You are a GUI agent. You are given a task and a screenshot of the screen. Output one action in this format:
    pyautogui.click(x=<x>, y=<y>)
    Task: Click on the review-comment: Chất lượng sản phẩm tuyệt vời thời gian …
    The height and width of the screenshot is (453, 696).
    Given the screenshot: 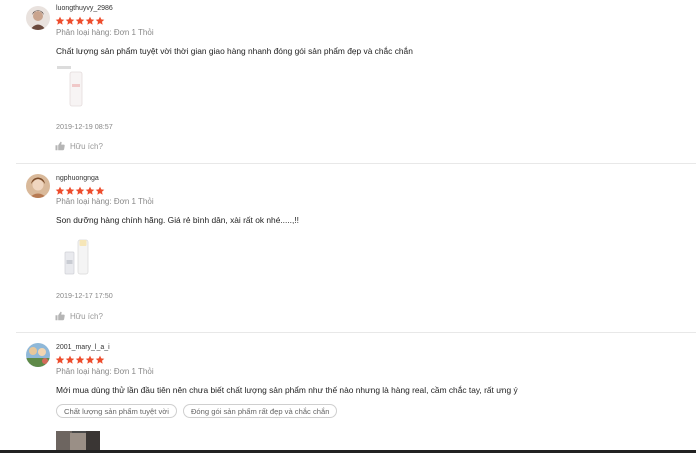 What is the action you would take?
    pyautogui.click(x=234, y=51)
    